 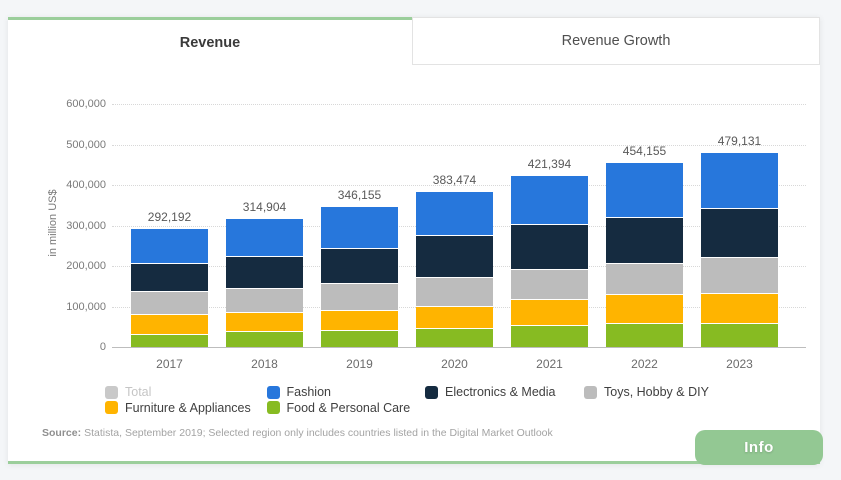 I want to click on bar-total-label: 346,155, so click(x=359, y=194).